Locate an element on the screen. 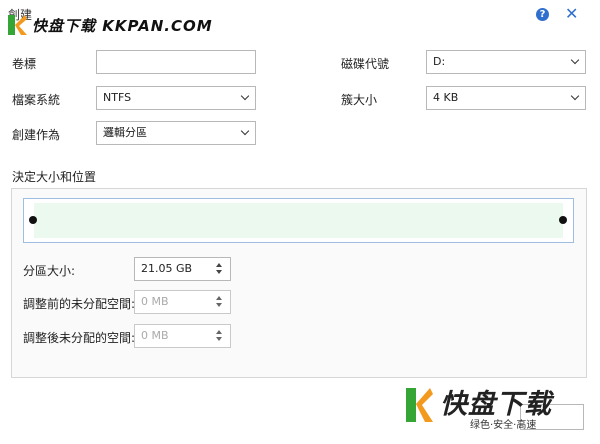  partition-bar is located at coordinates (298, 220).